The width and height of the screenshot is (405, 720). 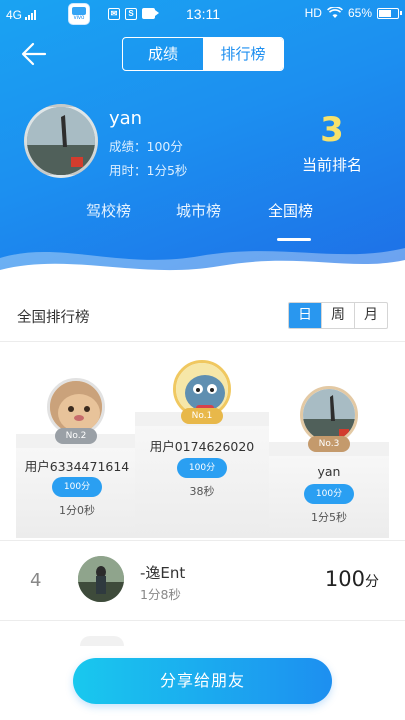 I want to click on period-month: 月, so click(x=370, y=315).